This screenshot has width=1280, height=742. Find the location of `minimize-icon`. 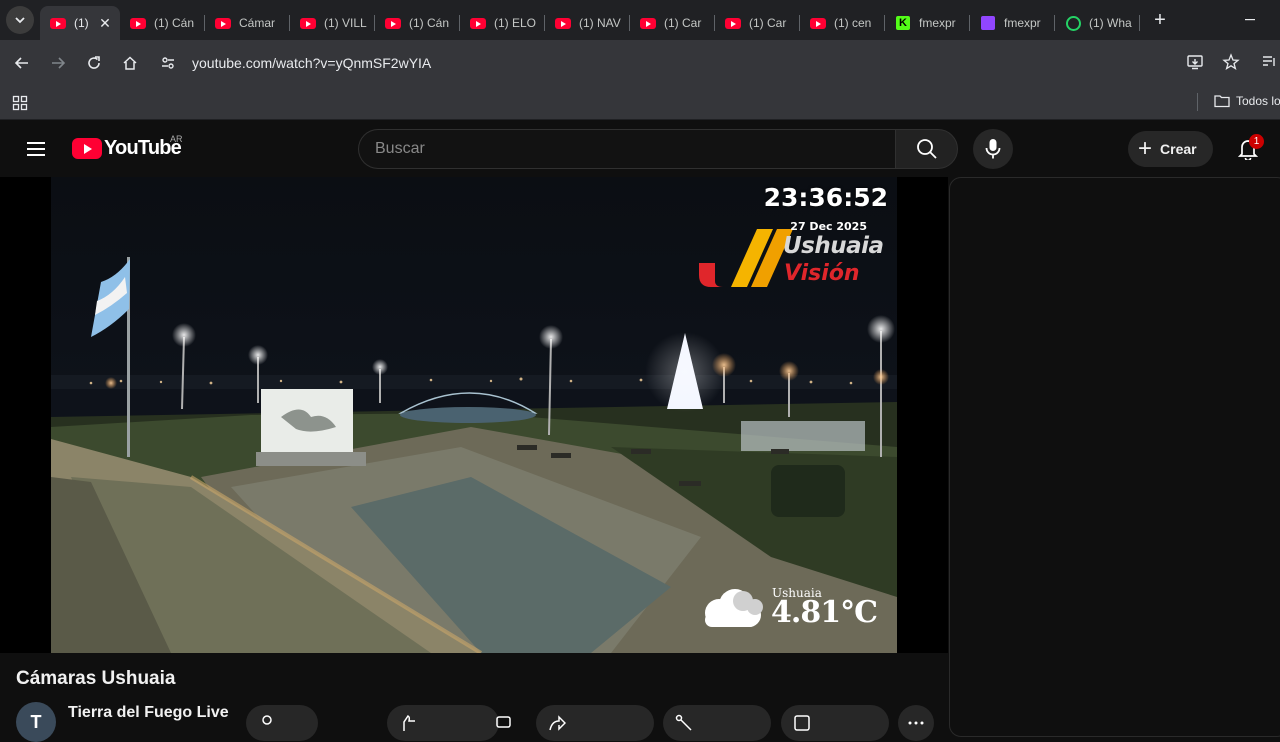

minimize-icon is located at coordinates (1250, 20).